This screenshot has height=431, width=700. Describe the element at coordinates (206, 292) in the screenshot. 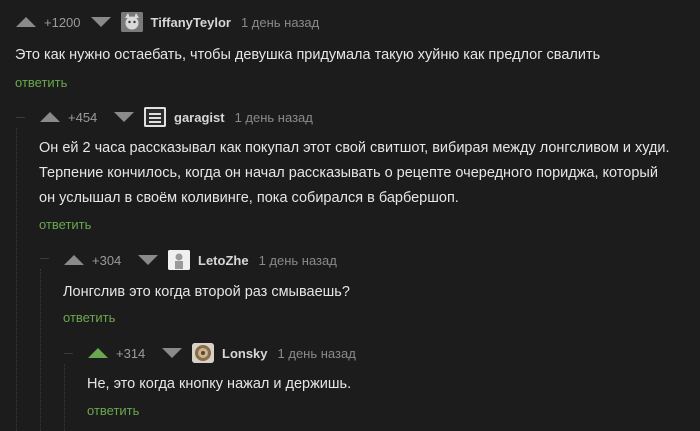

I see `comment-text: Лонгслив это когда второй раз смываешь?` at that location.